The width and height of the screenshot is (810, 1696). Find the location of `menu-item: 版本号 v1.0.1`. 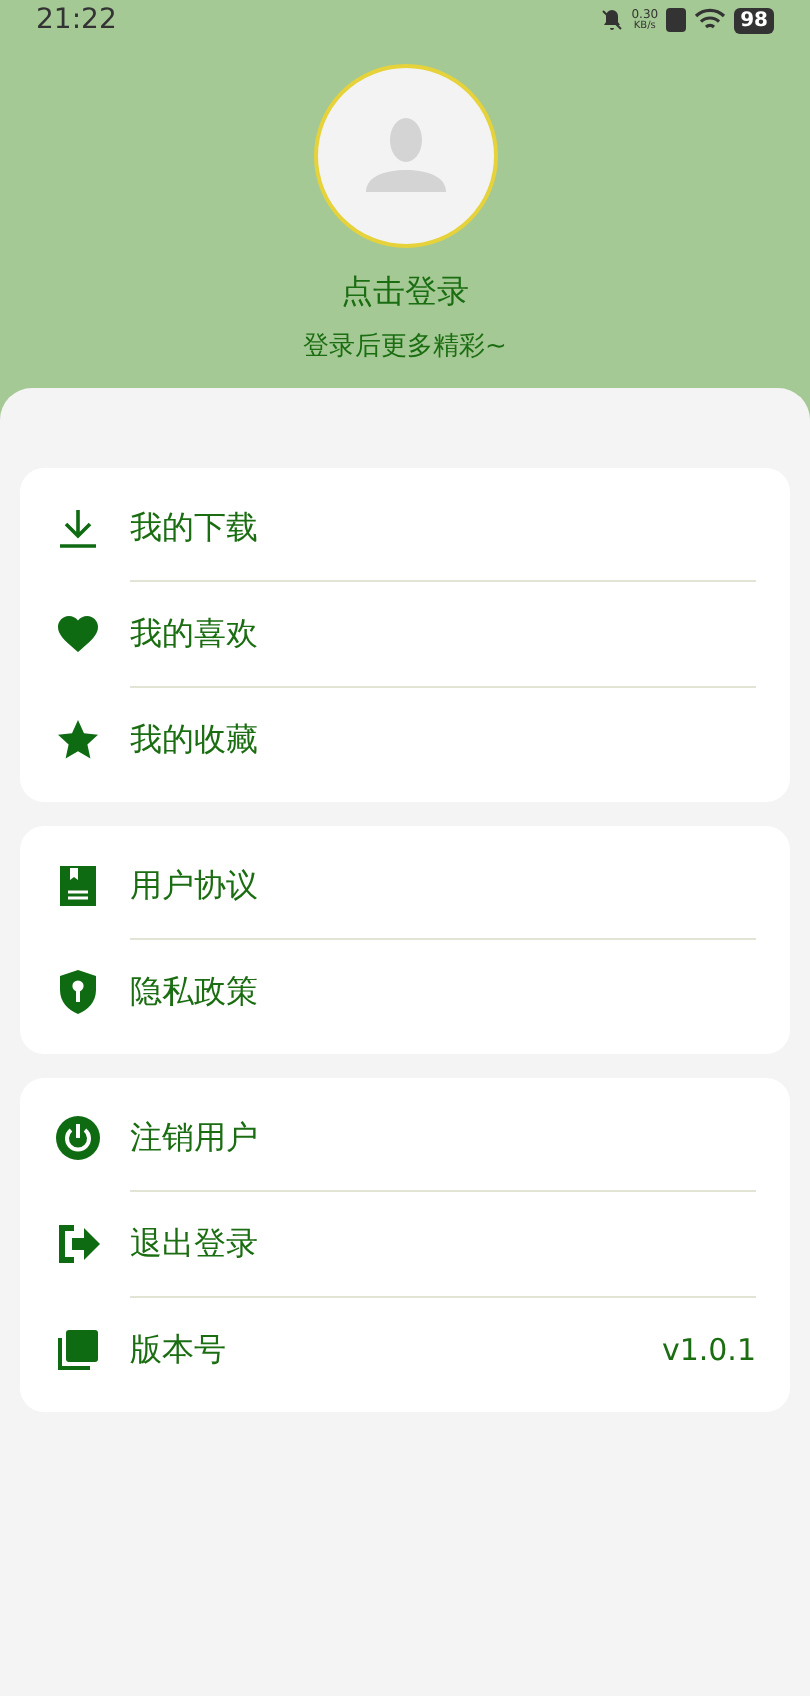

menu-item: 版本号 v1.0.1 is located at coordinates (405, 1350).